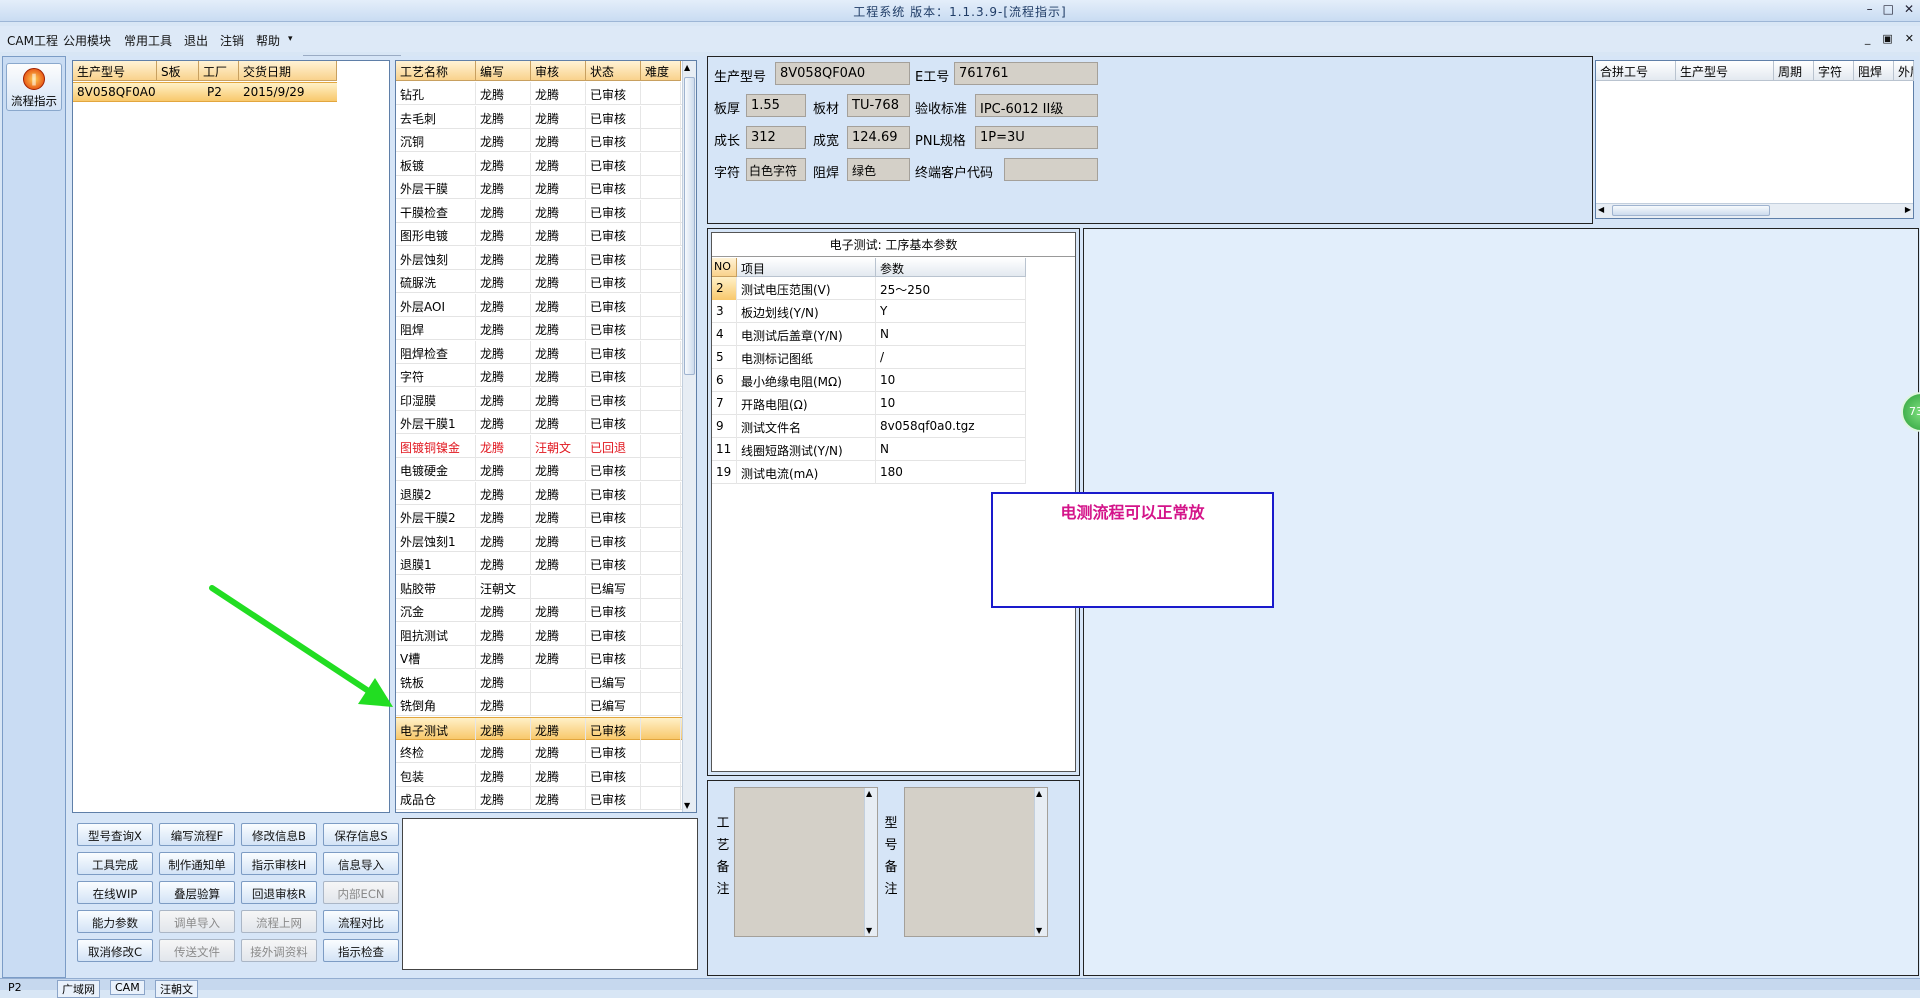 Image resolution: width=1920 pixels, height=998 pixels. I want to click on col-header-merge-mask: 阻焊, so click(1874, 71).